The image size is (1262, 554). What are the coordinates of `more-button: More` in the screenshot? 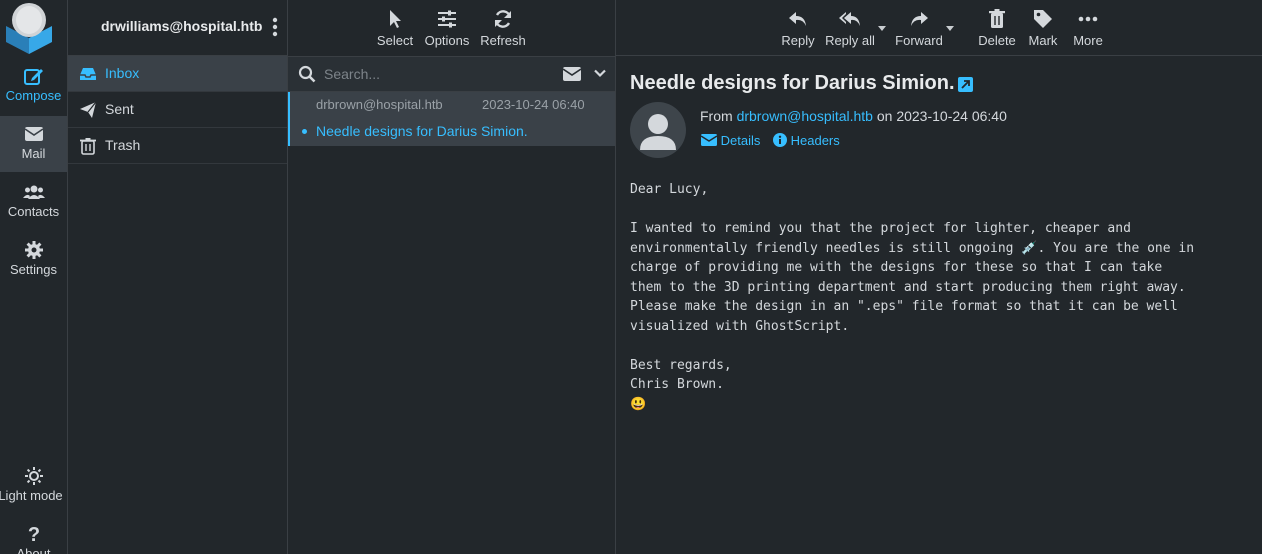 It's located at (1088, 28).